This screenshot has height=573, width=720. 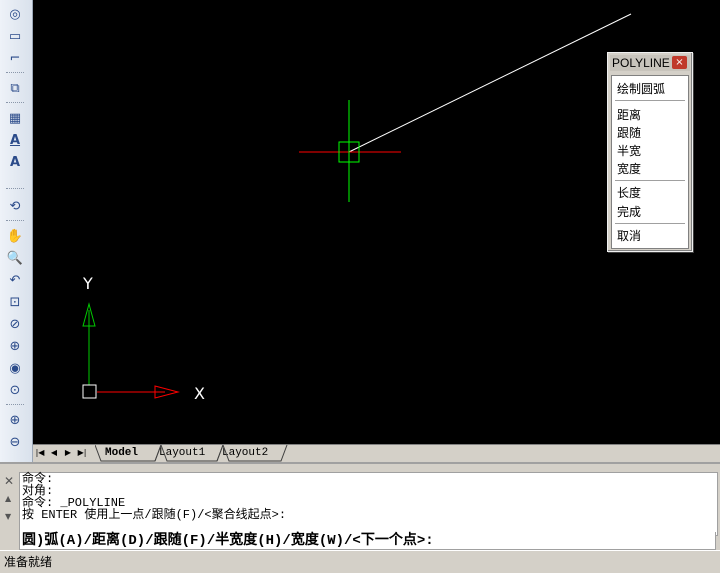 I want to click on chevron-down-icon: ▼, so click(x=8, y=516).